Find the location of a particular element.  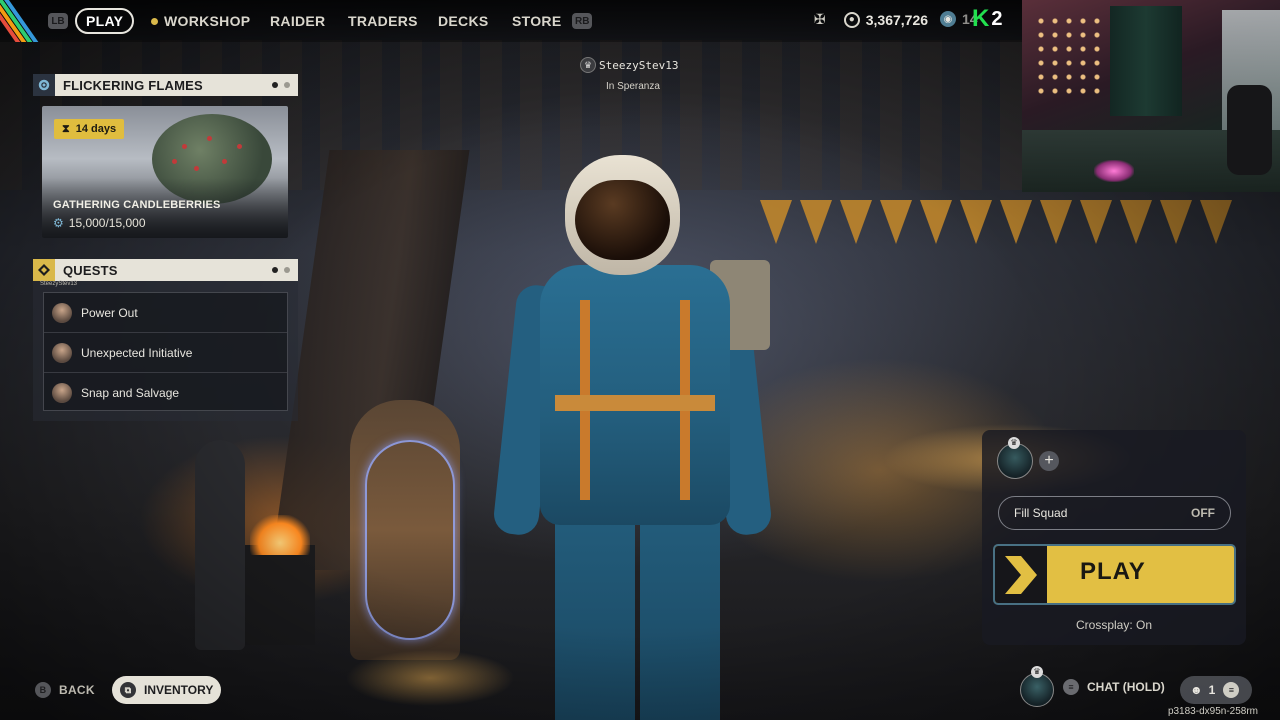

days-remaining-badge: ⧗ 14 days is located at coordinates (89, 129).